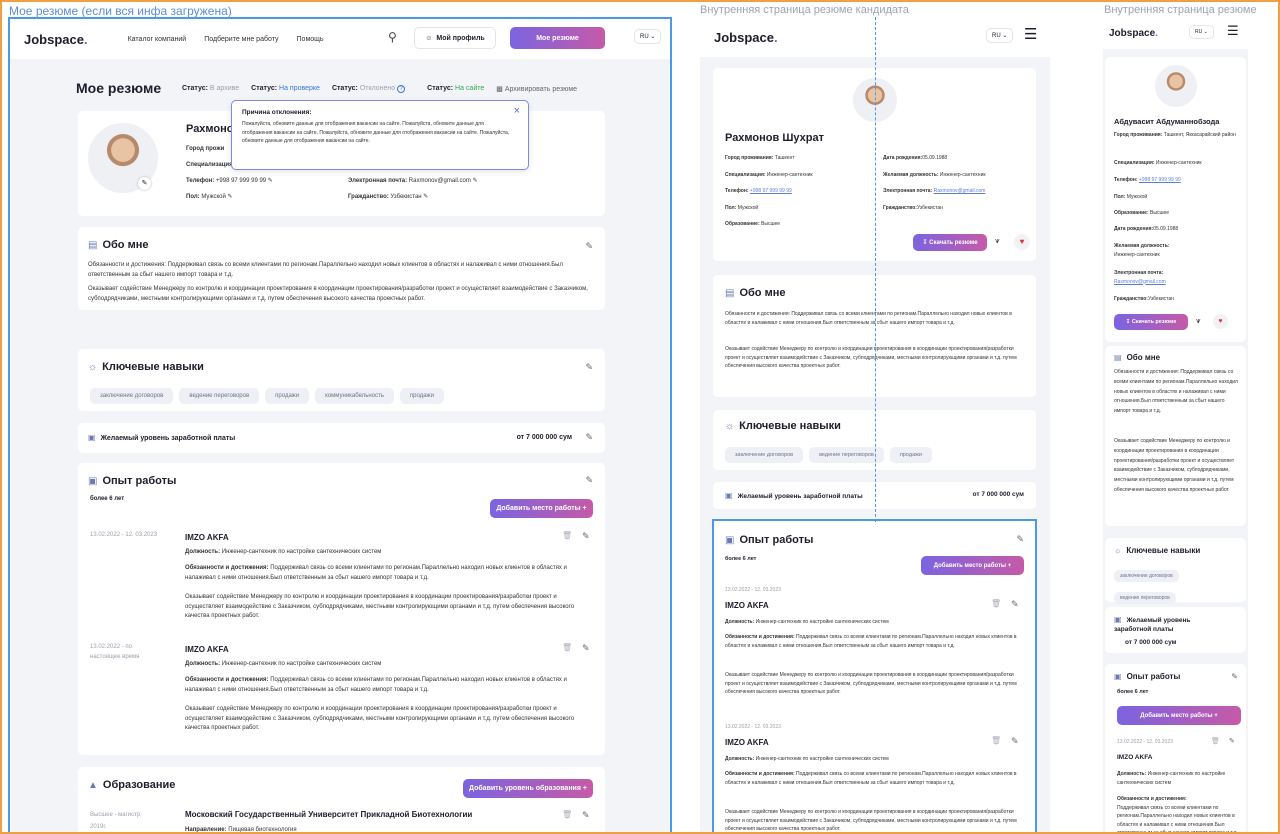 Image resolution: width=1280 pixels, height=834 pixels. Describe the element at coordinates (115, 652) in the screenshot. I see `job-dates: 13.02.2022 - по настоящее время` at that location.